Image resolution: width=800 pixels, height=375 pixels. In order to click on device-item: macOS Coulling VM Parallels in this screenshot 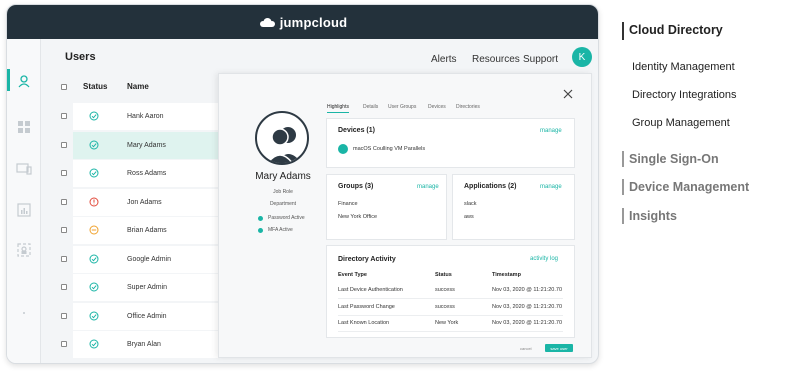, I will do `click(381, 149)`.